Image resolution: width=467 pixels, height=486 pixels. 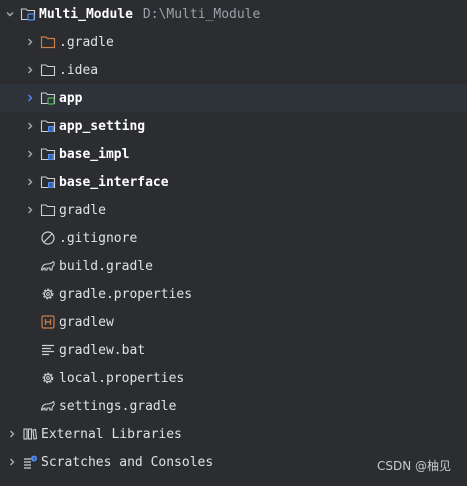 I want to click on tree-item-label: .idea, so click(x=79, y=70).